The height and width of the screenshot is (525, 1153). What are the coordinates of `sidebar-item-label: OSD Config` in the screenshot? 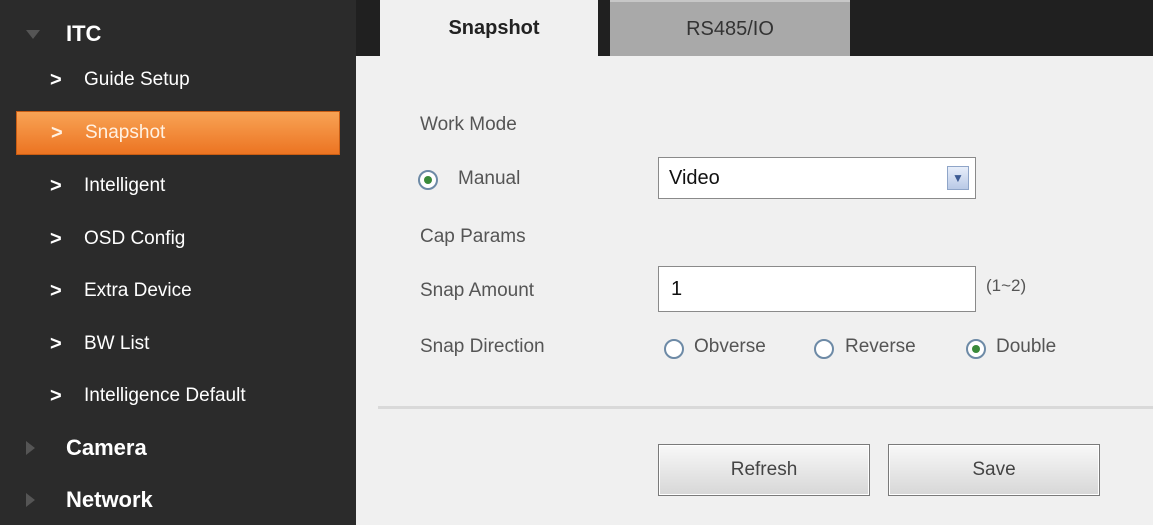 It's located at (135, 238).